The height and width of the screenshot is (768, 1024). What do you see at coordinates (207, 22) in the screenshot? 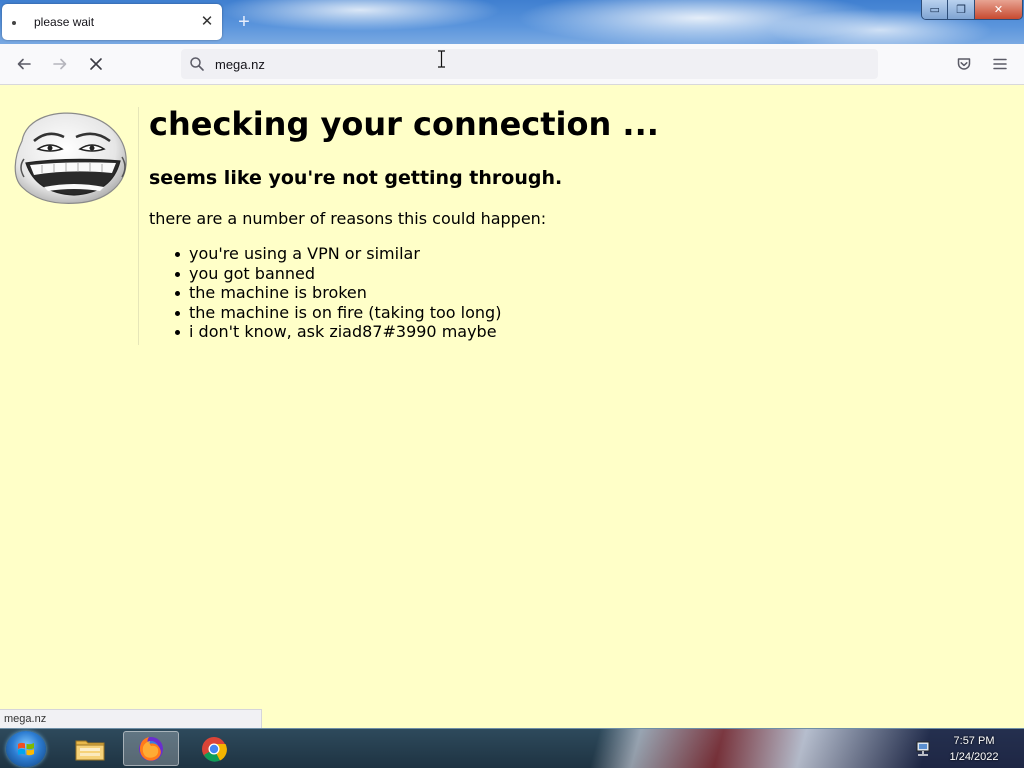
I see `tab-close-icon: ✕` at bounding box center [207, 22].